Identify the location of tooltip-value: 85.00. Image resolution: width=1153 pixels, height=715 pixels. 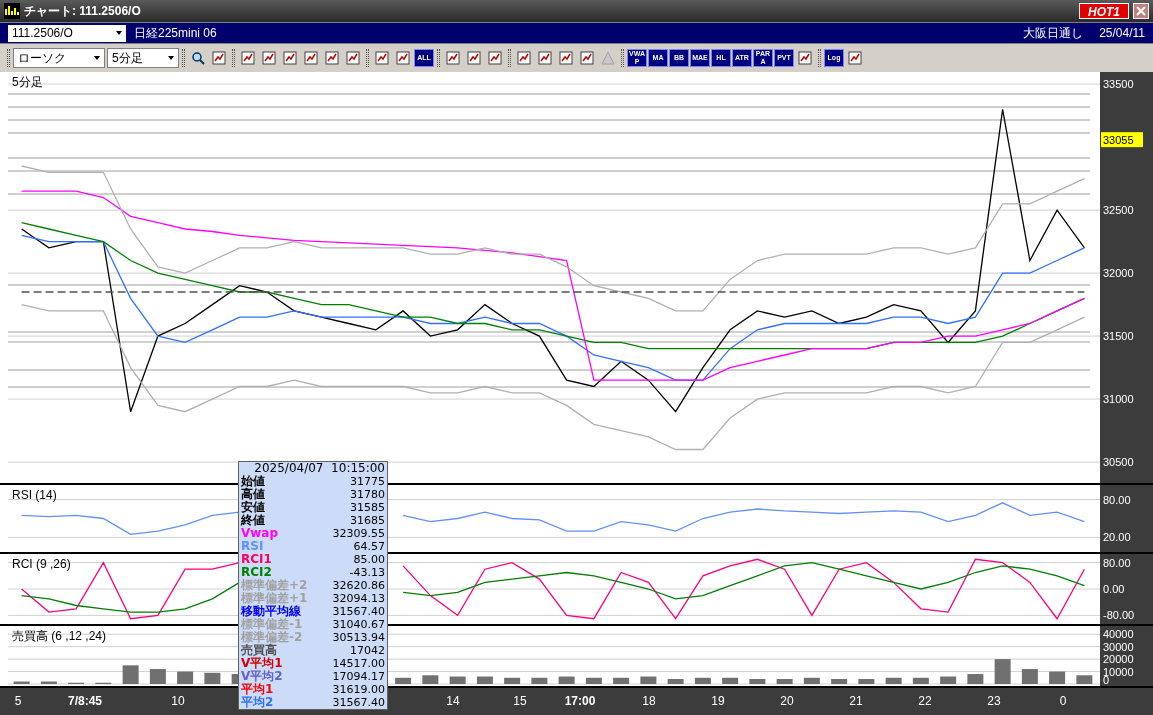
(369, 559).